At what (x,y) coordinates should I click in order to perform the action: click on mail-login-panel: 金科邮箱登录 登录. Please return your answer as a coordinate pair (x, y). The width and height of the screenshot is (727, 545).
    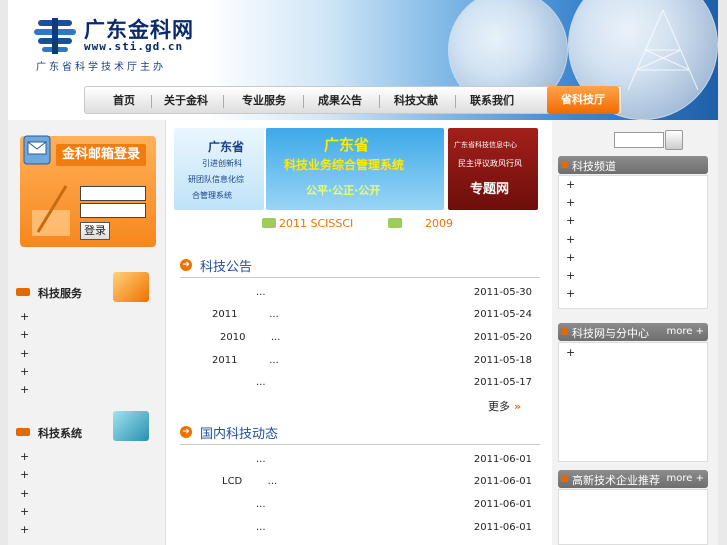
    Looking at the image, I should click on (88, 191).